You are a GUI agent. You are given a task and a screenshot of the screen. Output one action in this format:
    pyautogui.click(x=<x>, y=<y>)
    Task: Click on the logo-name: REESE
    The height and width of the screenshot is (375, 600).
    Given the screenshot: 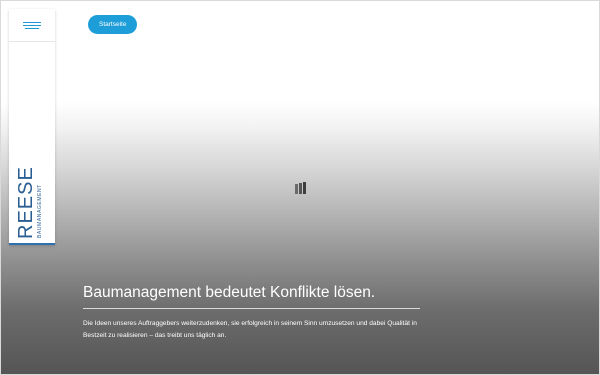 What is the action you would take?
    pyautogui.click(x=26, y=202)
    